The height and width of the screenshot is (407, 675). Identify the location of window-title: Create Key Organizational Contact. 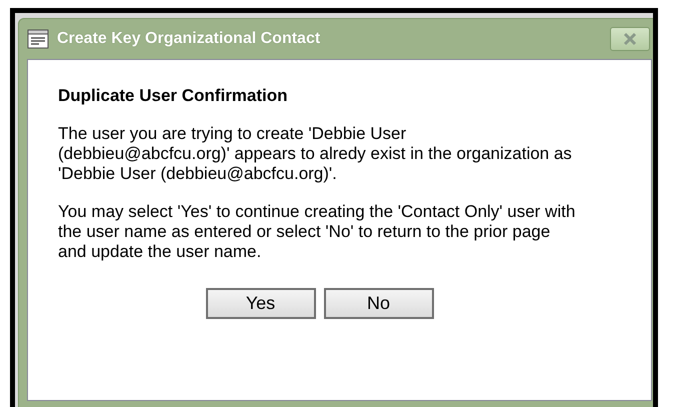
(189, 39).